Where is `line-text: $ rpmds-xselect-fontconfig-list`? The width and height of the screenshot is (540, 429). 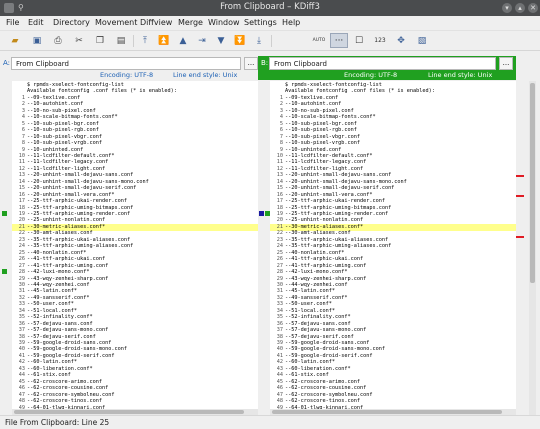
line-text: $ rpmds-xselect-fontconfig-list is located at coordinates (333, 85).